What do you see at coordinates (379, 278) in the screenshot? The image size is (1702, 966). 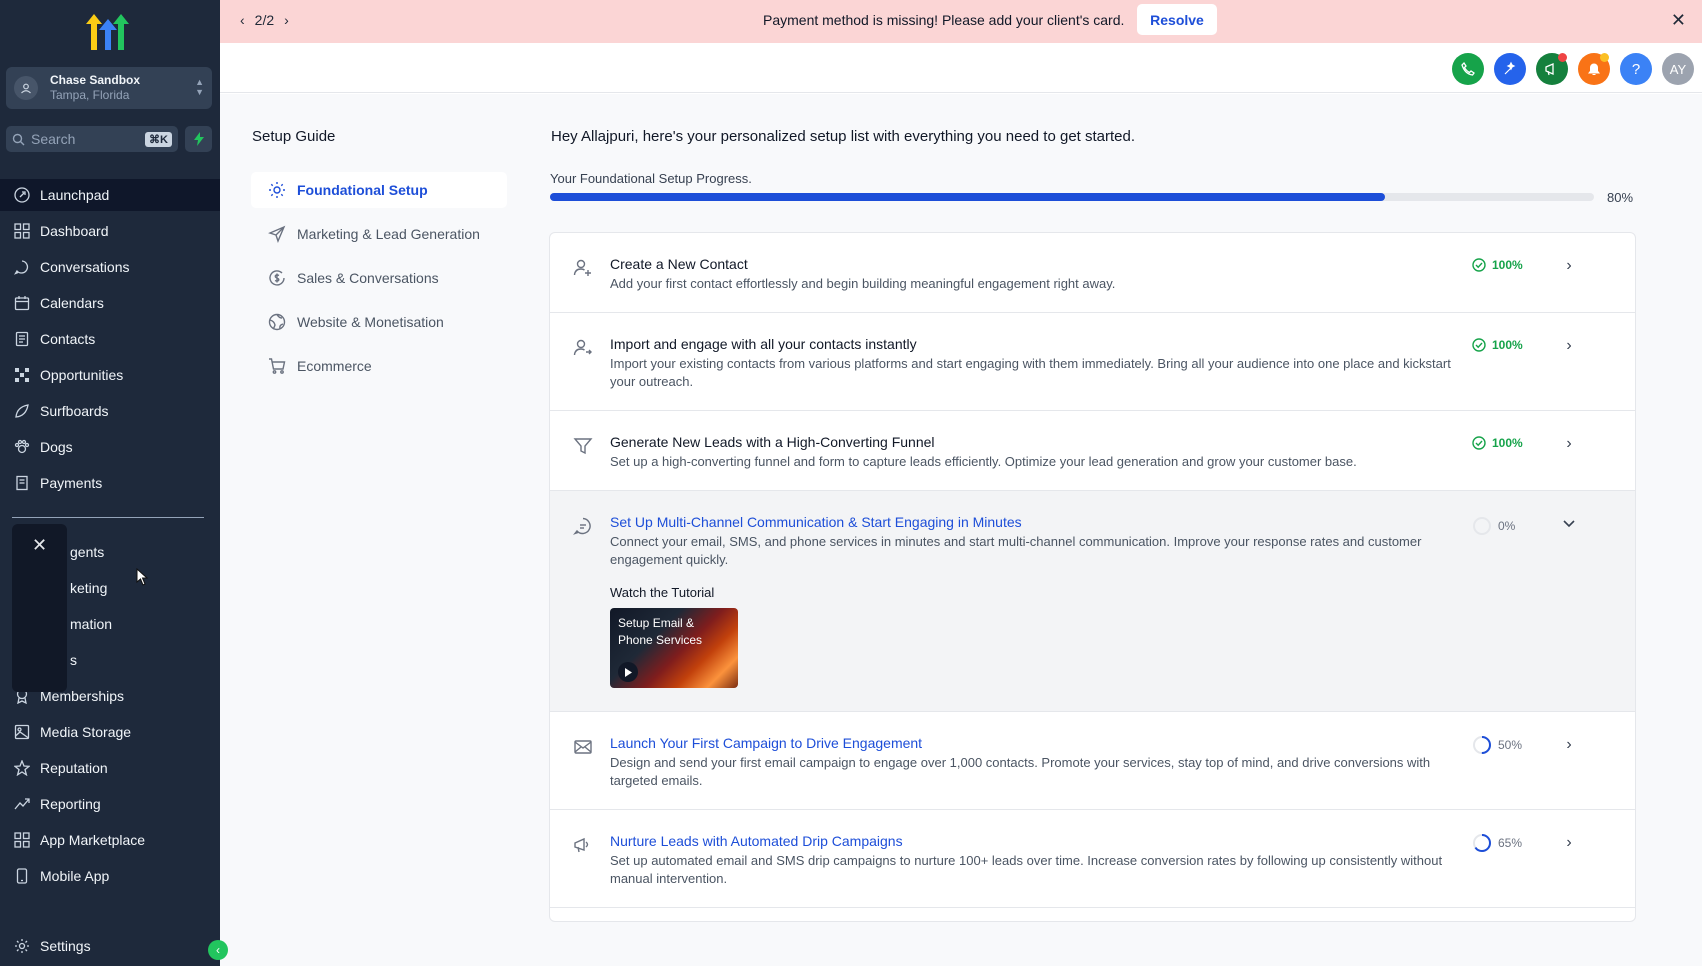 I see `guide-item-sales: Sales & Conversations` at bounding box center [379, 278].